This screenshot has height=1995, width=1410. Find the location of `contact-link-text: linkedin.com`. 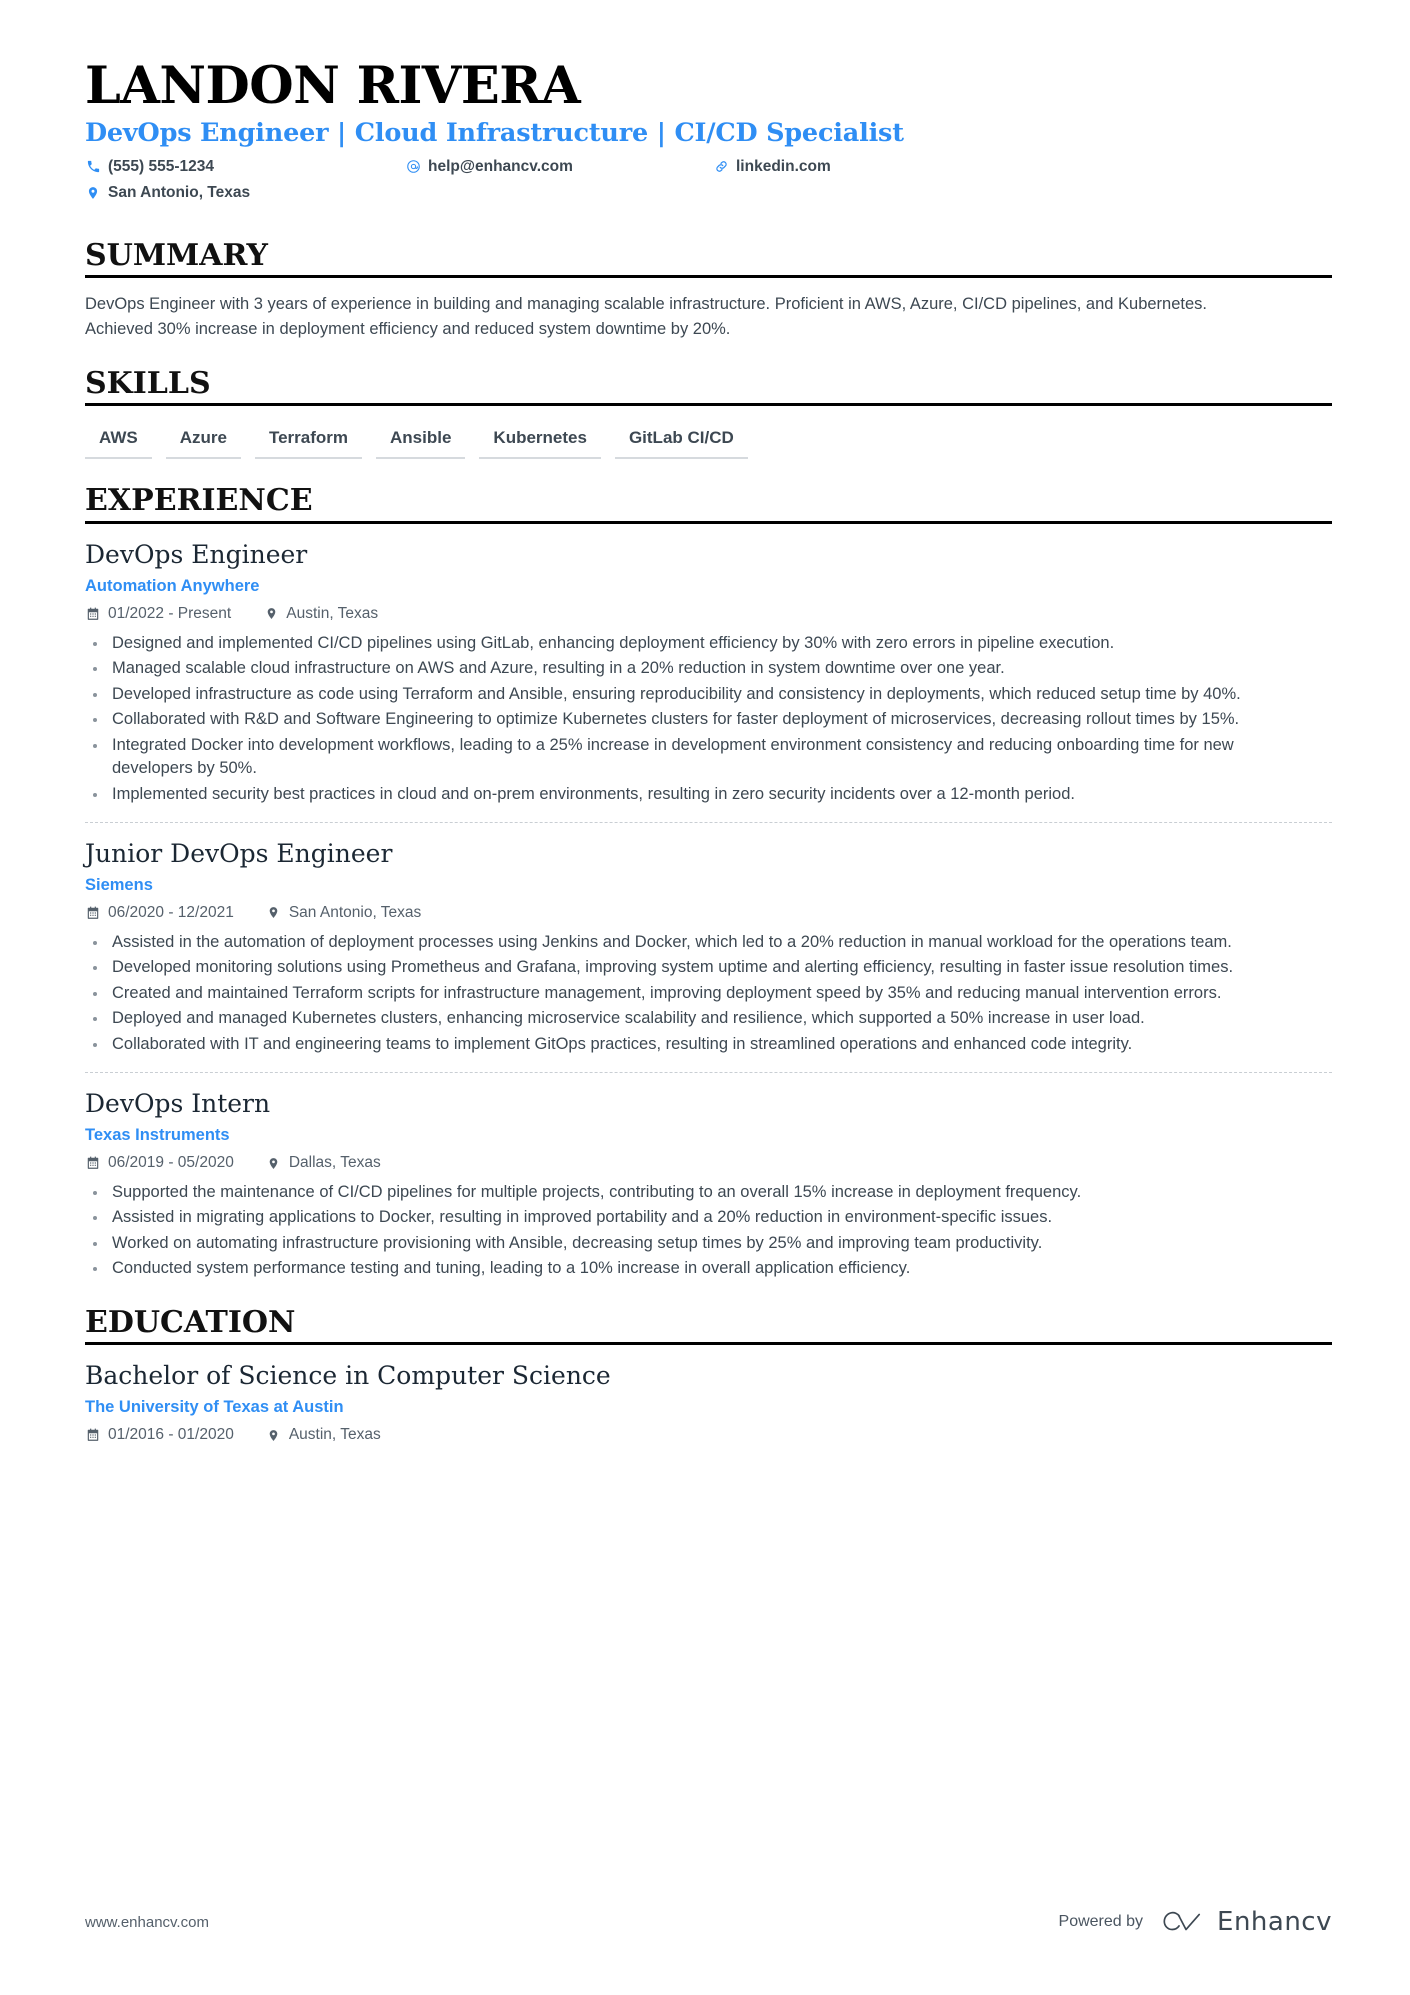

contact-link-text: linkedin.com is located at coordinates (783, 166).